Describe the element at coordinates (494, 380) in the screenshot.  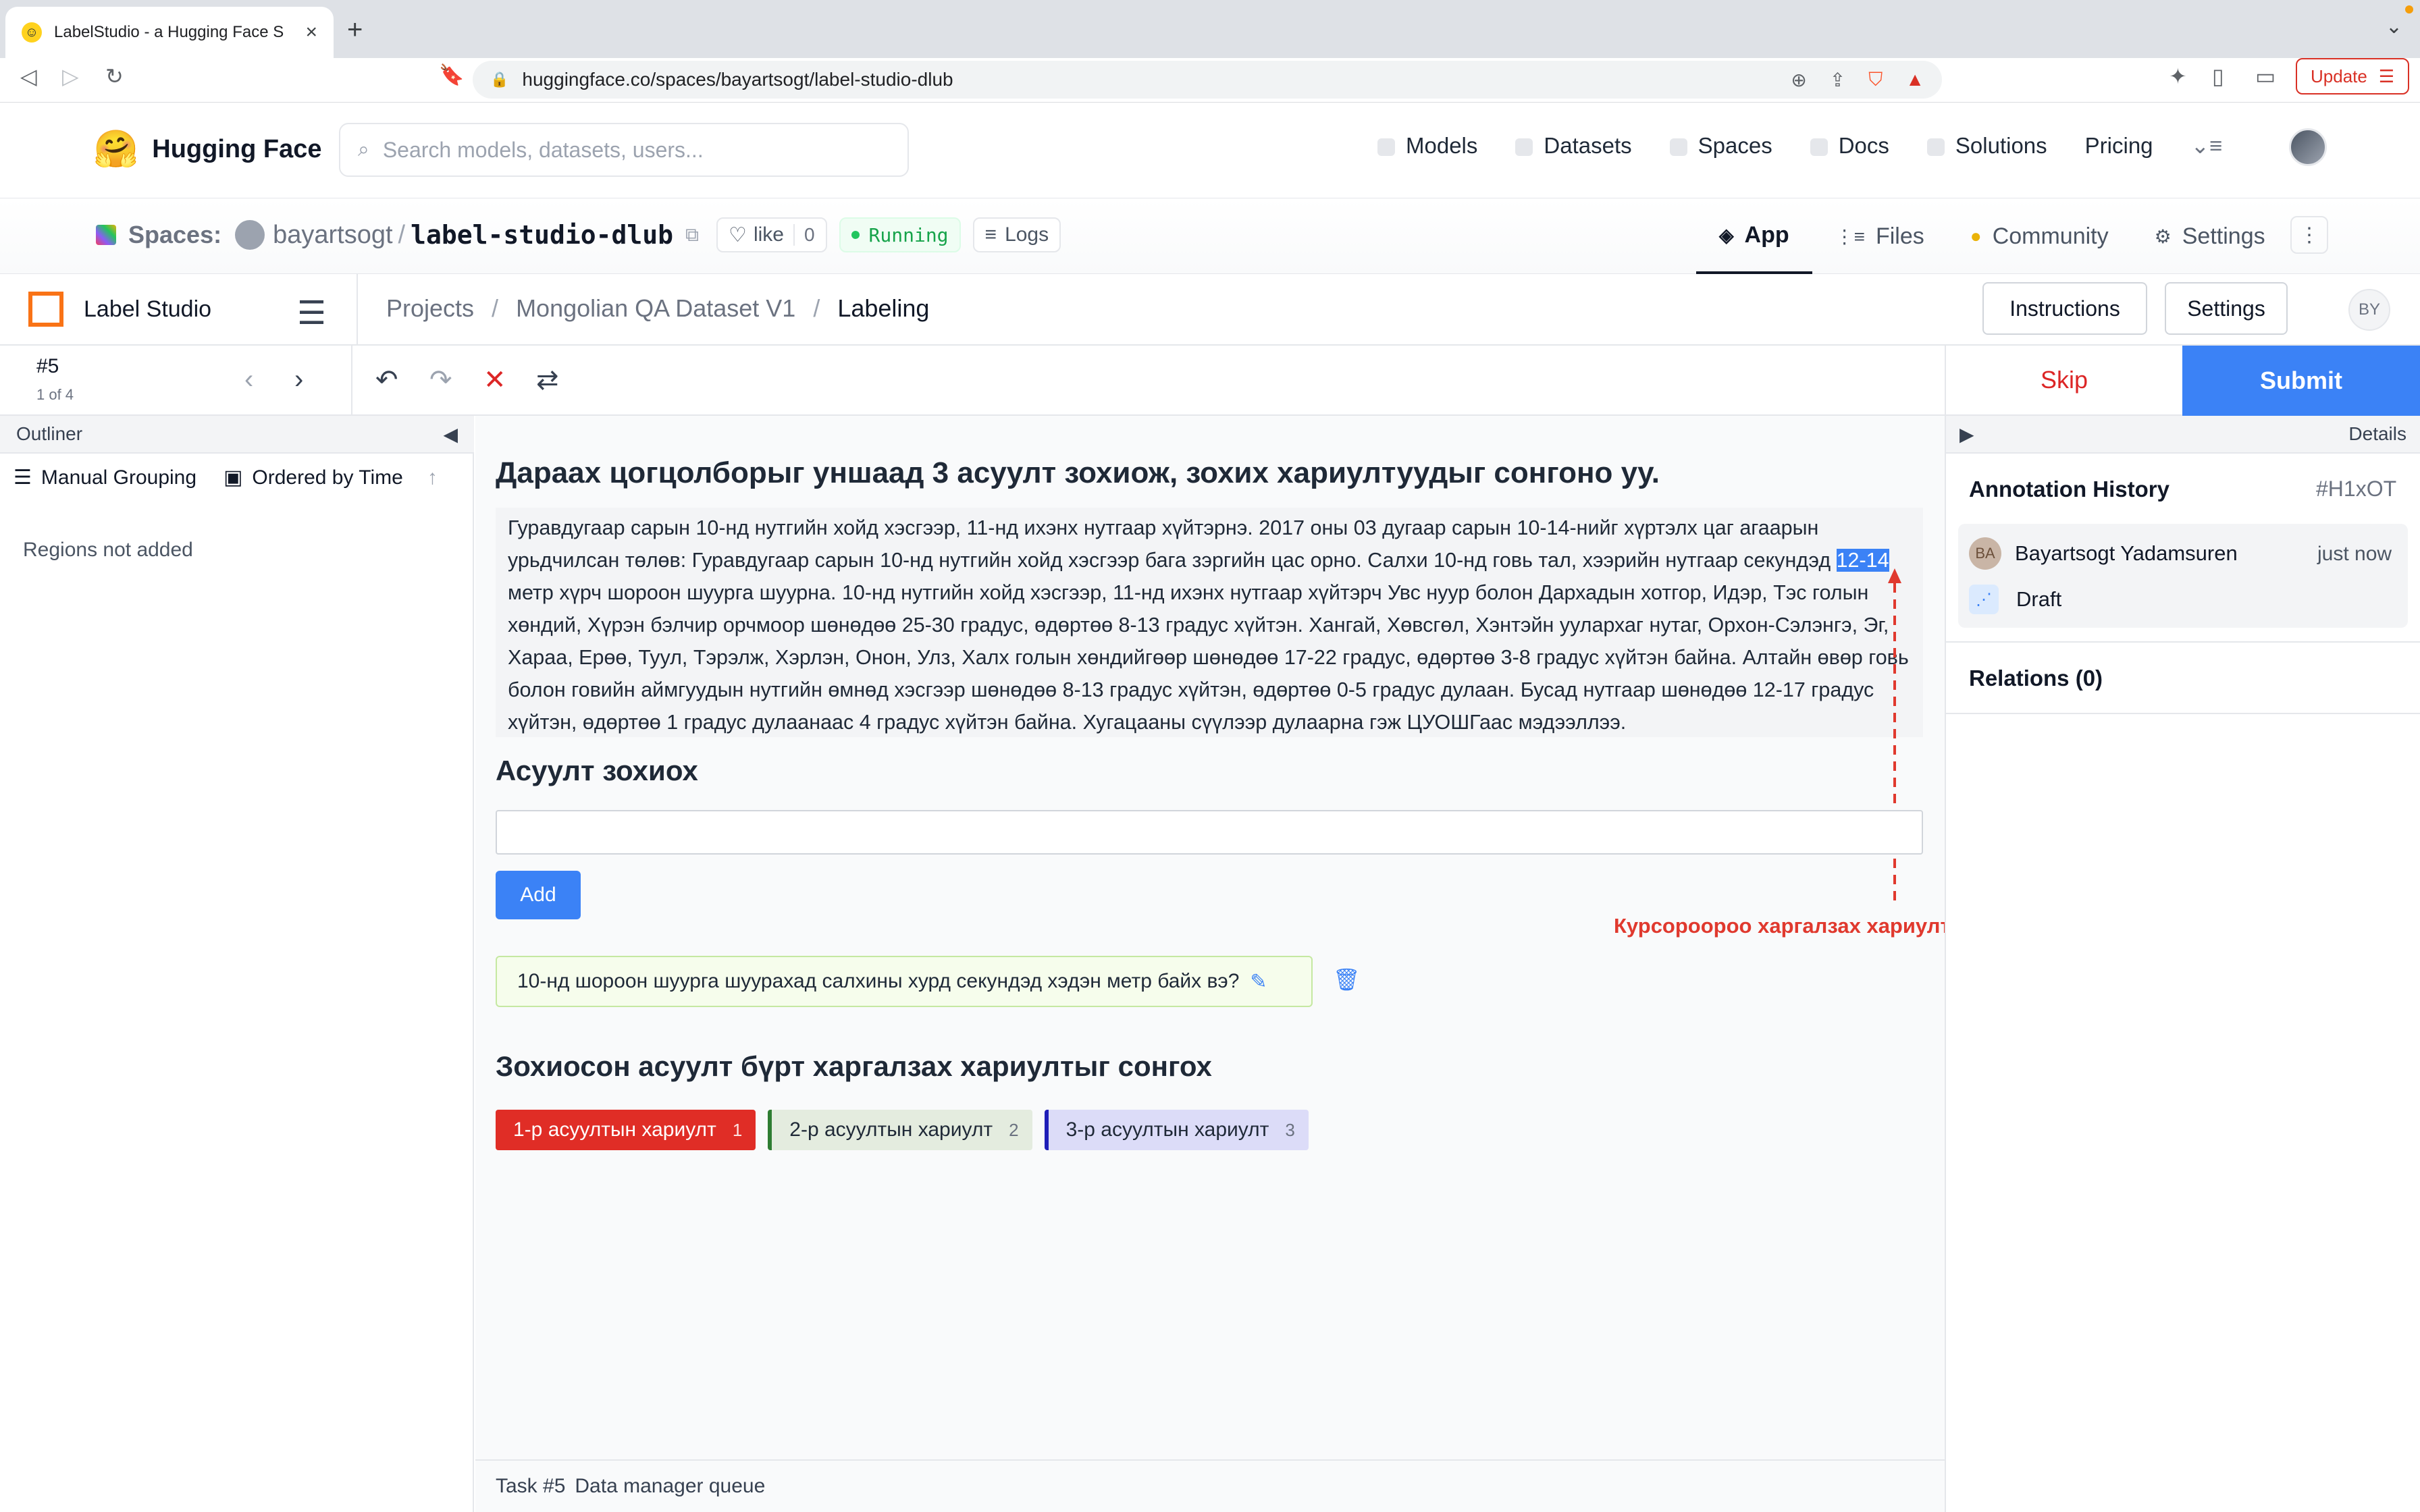
I see `reset-icon: ✕` at that location.